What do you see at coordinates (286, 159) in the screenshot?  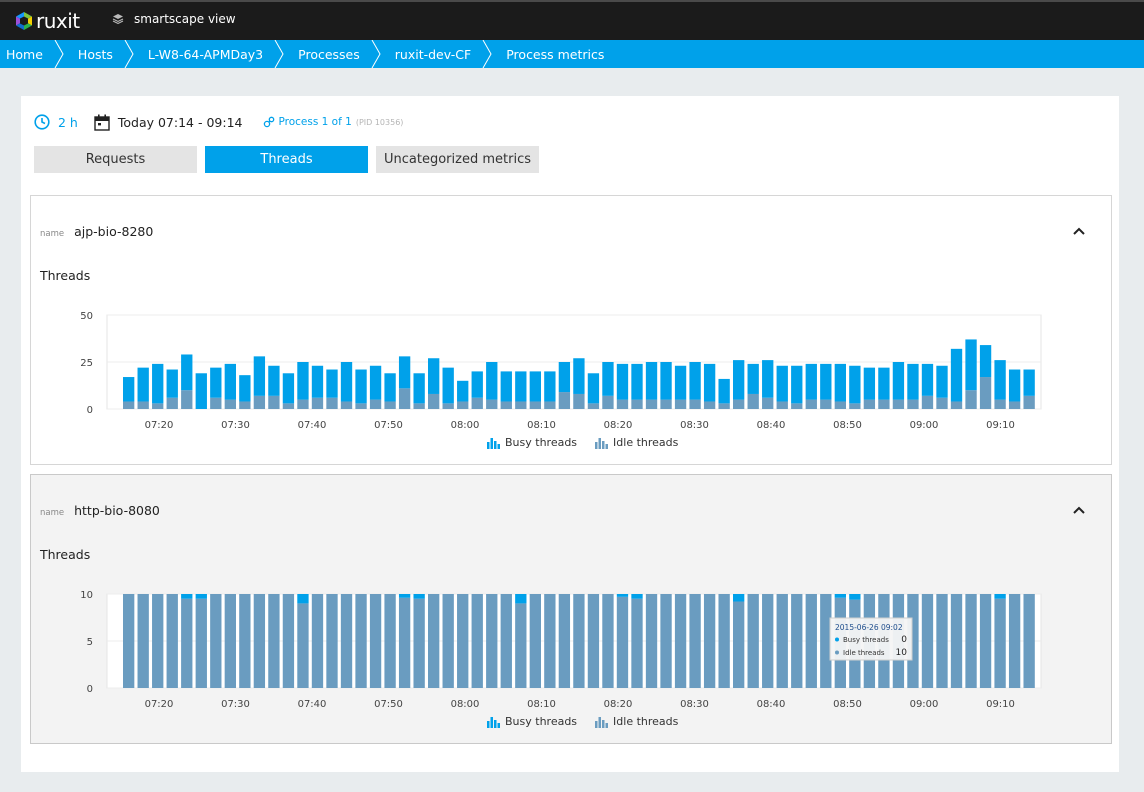 I see `tab-threads: Threads` at bounding box center [286, 159].